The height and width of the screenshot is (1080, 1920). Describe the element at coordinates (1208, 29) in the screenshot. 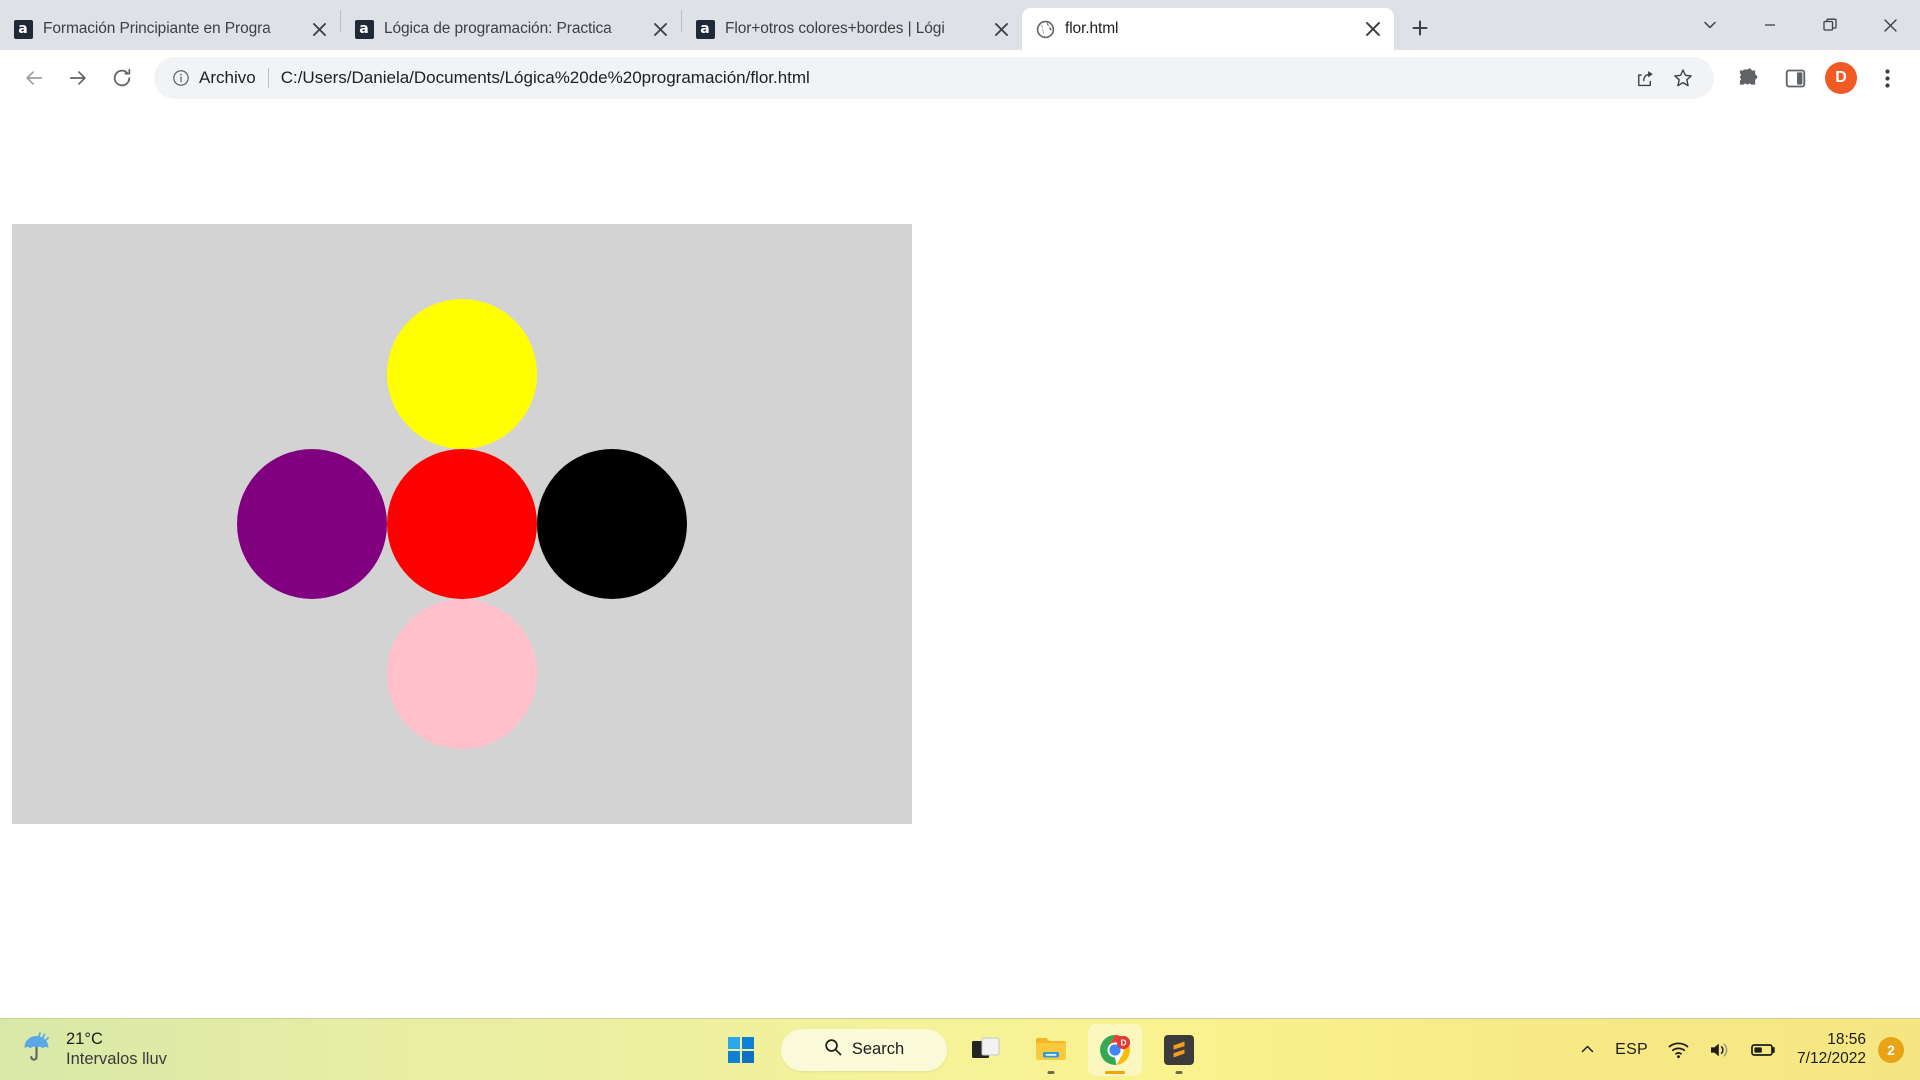

I see `browser-tab-4-active: flor.html` at that location.